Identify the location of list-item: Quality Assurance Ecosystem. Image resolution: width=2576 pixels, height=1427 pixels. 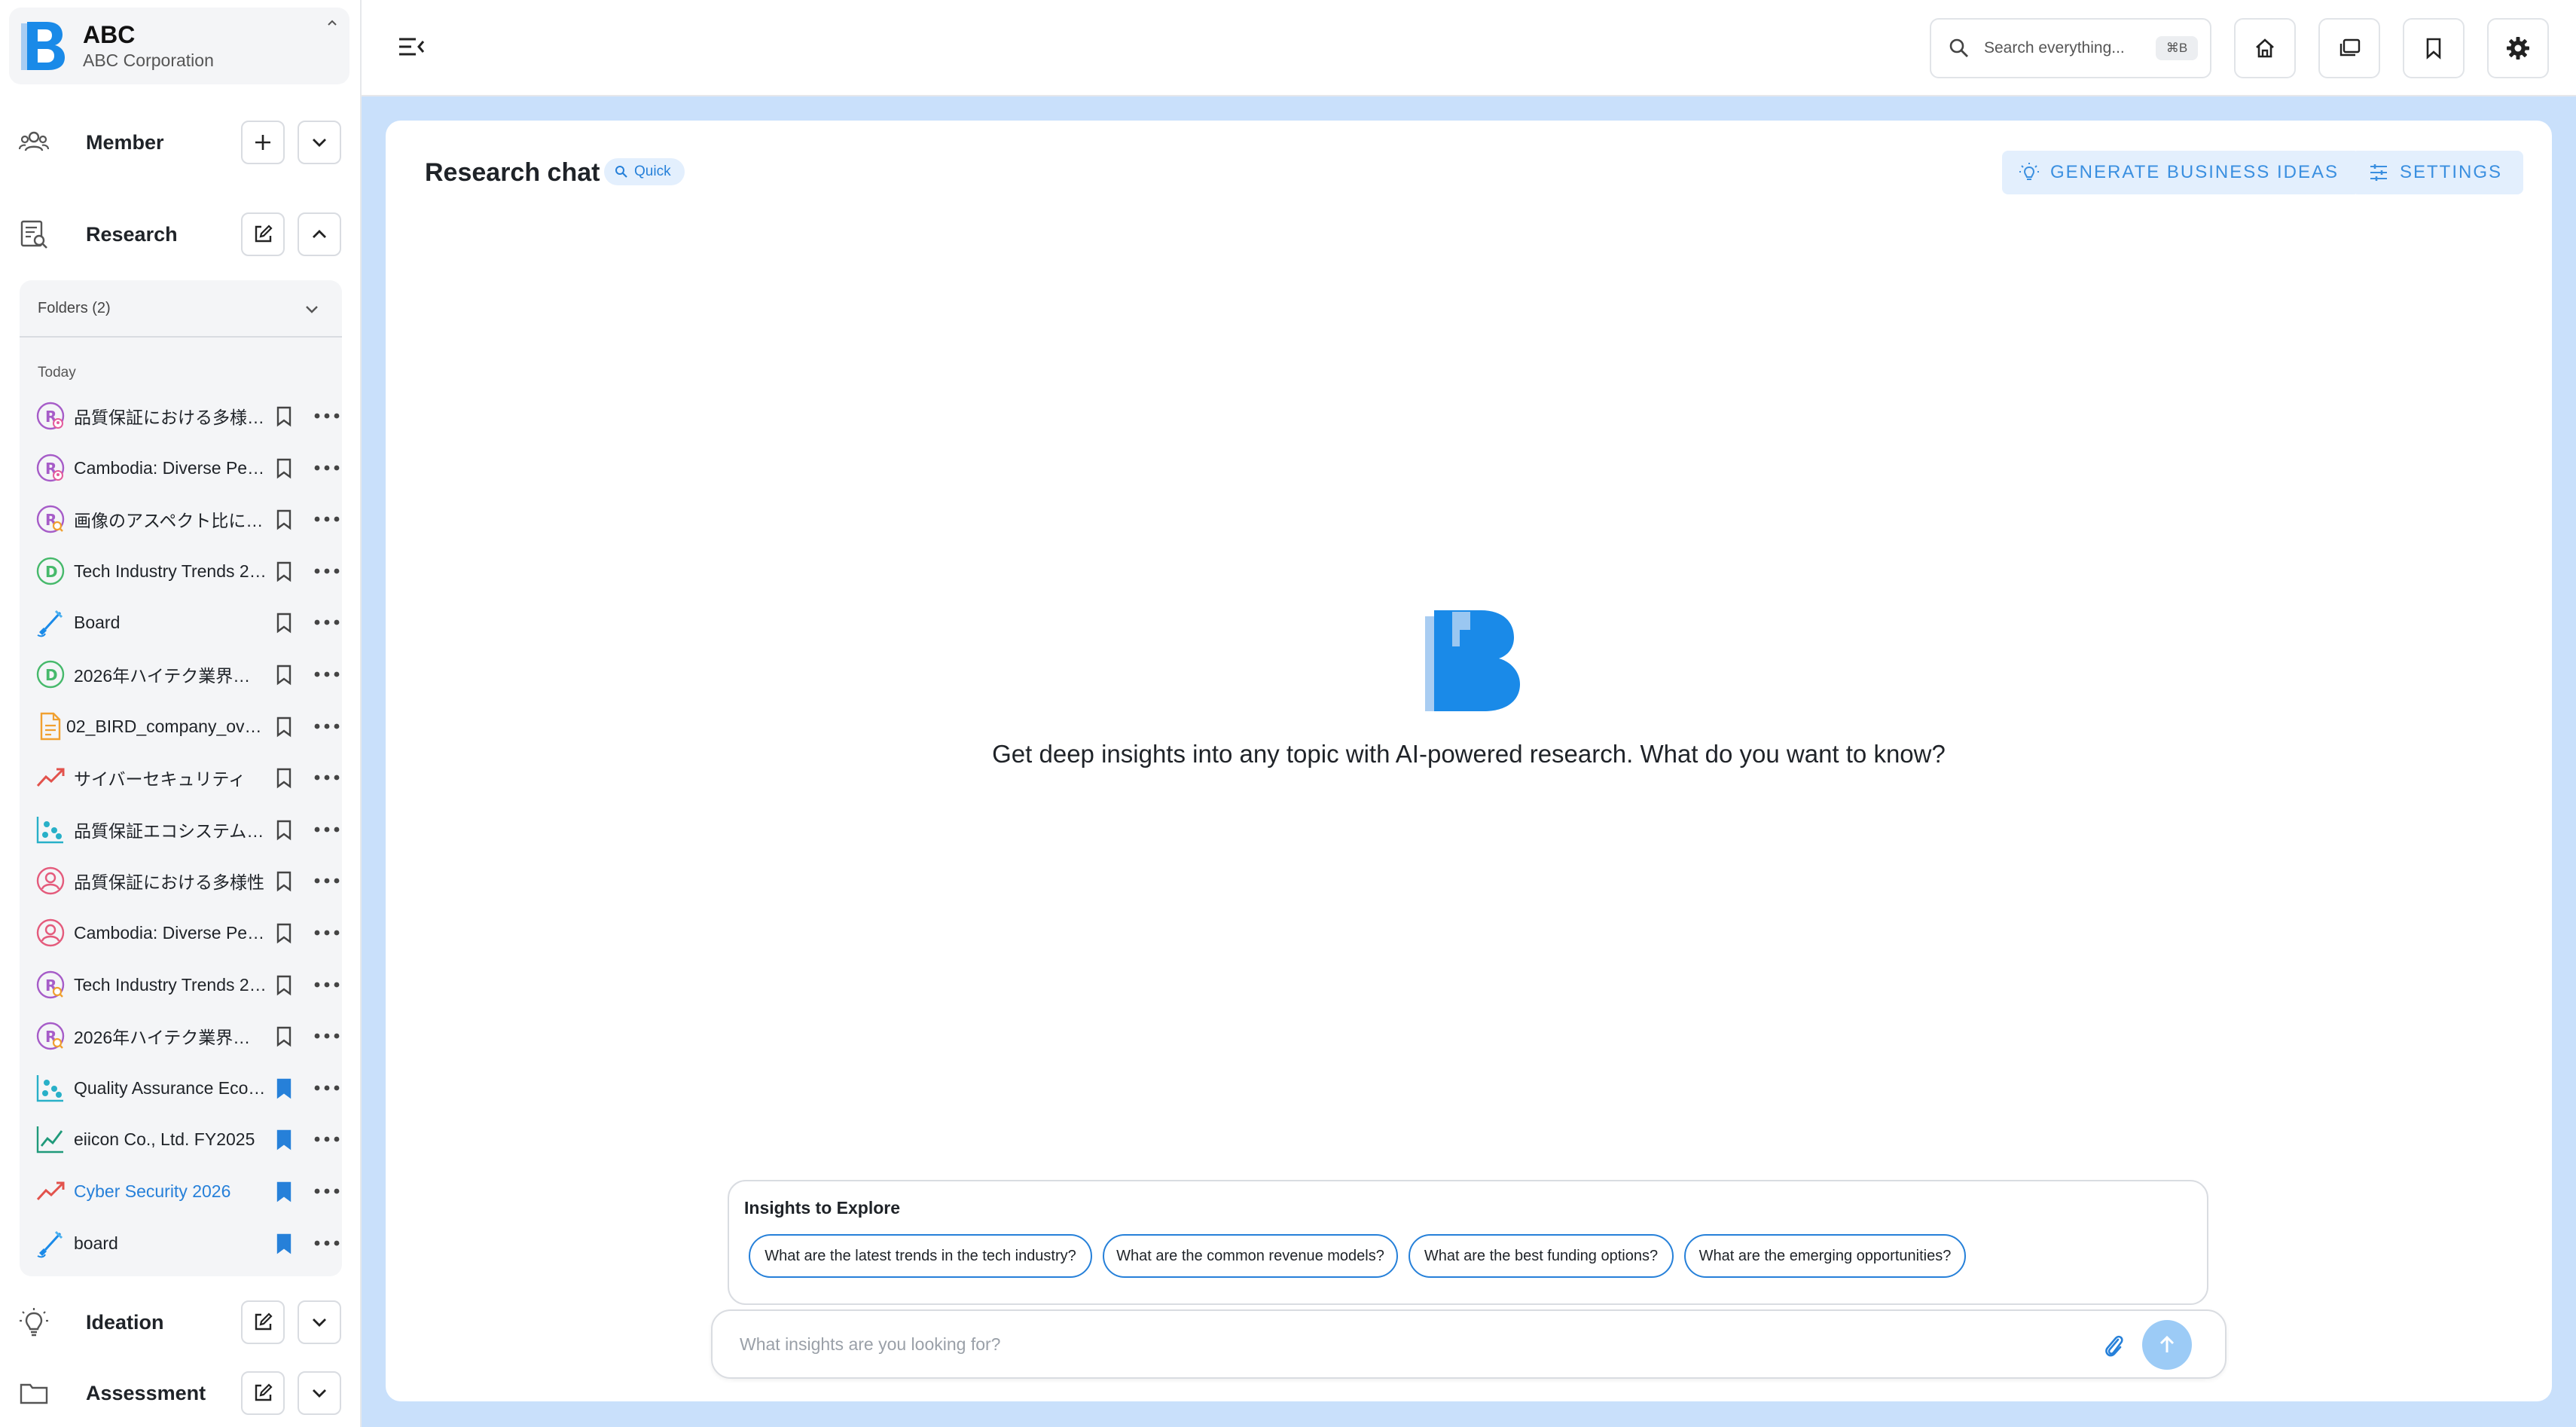
(181, 1088).